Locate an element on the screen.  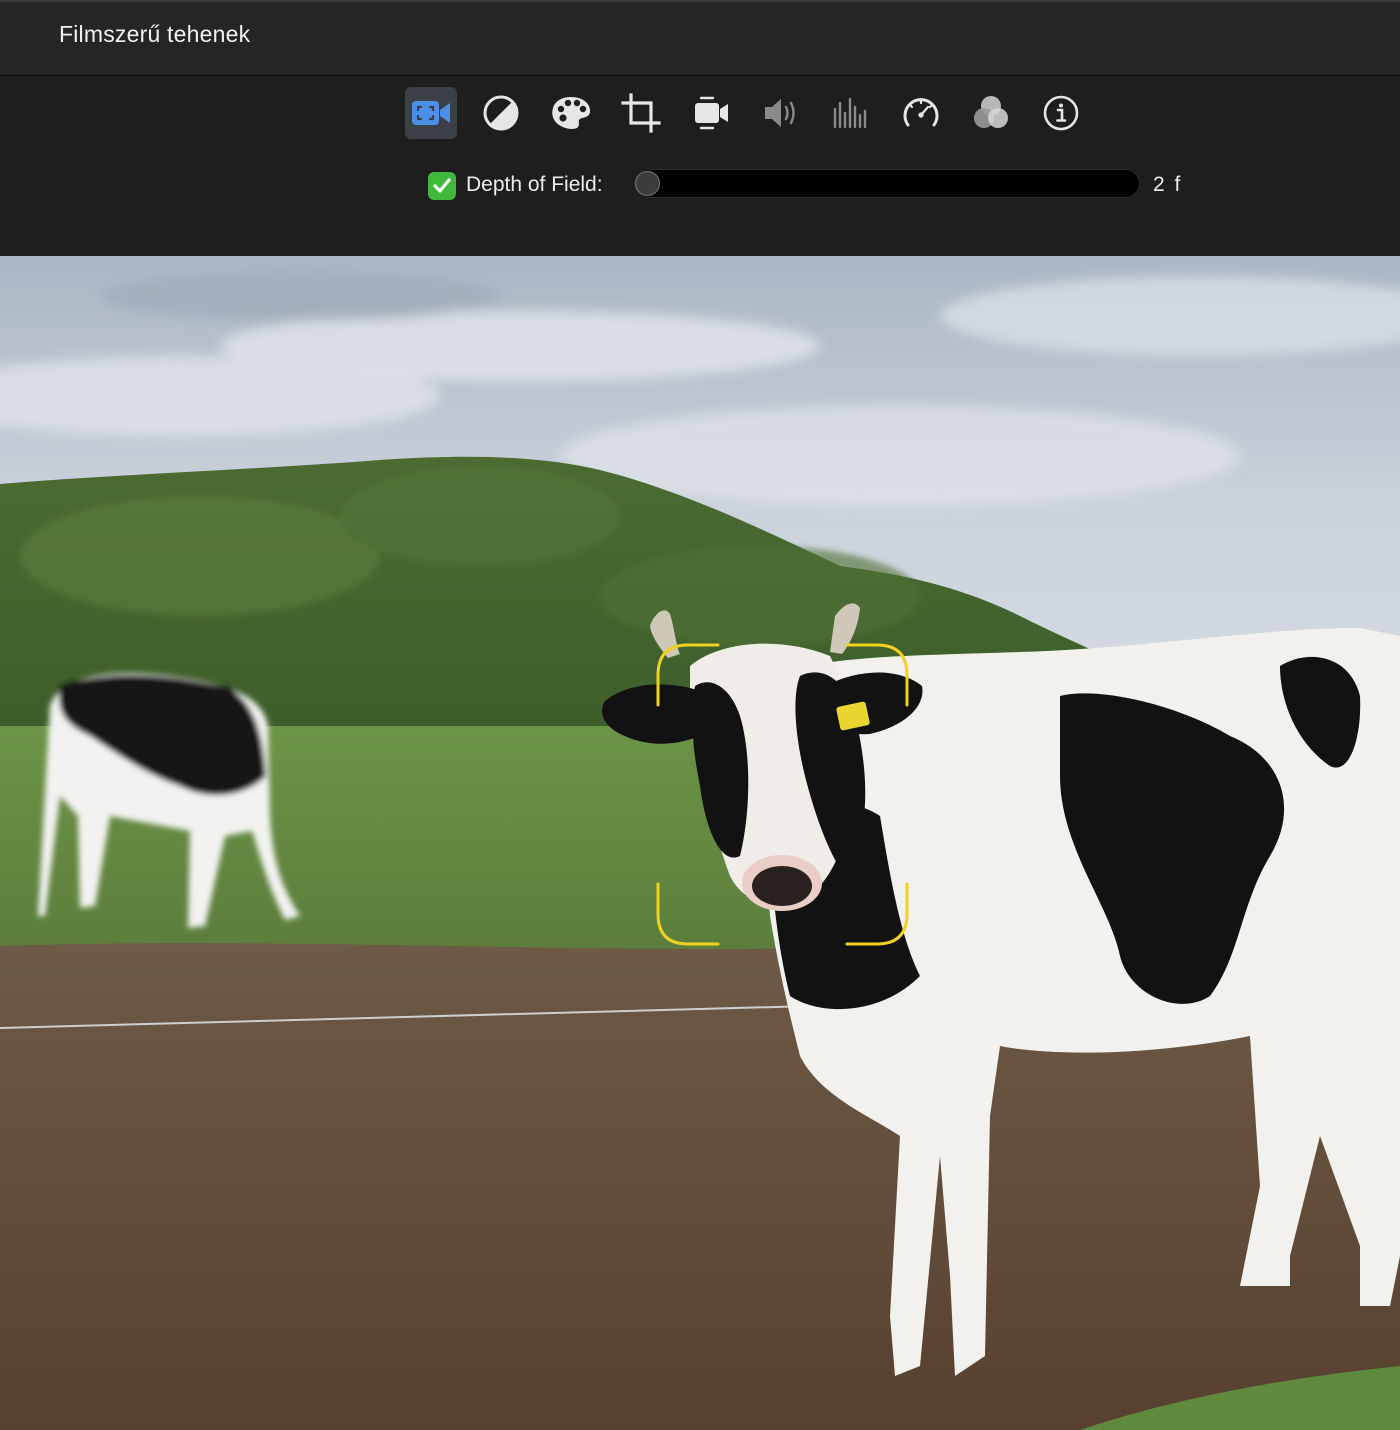
speed-button is located at coordinates (921, 113).